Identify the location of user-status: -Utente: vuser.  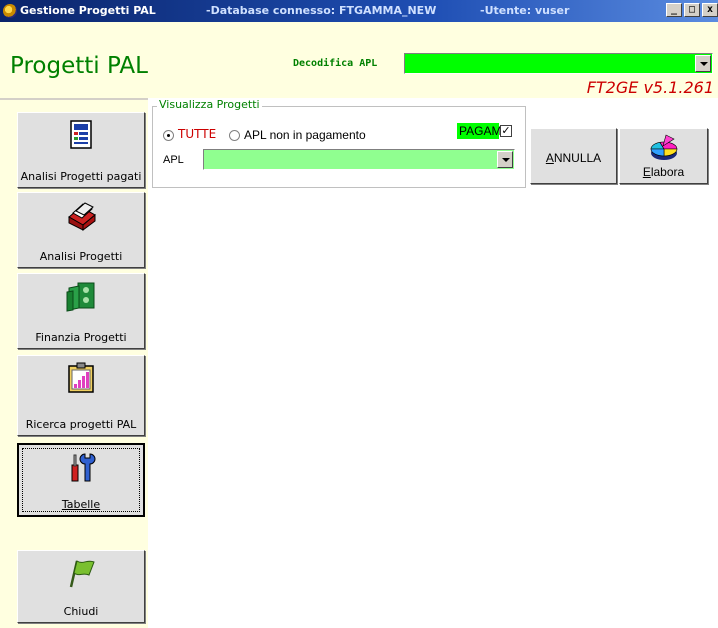
(525, 10).